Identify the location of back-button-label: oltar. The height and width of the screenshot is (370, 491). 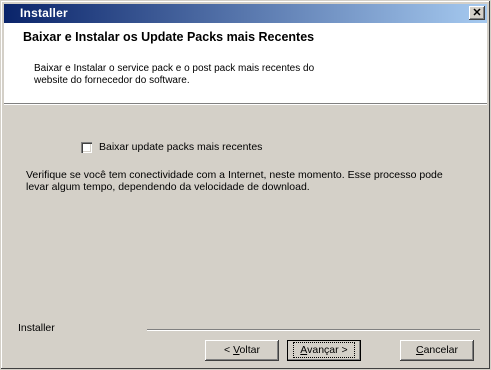
(249, 350).